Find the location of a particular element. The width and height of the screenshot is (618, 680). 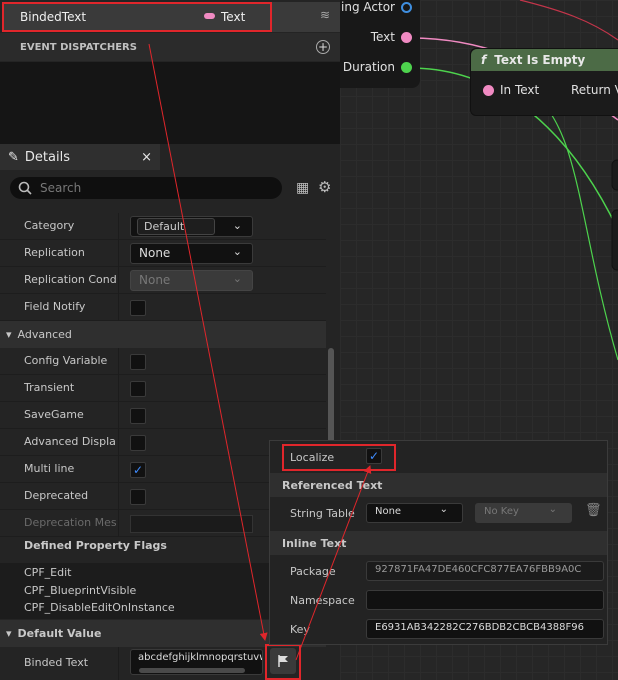

pin-label: Text is located at coordinates (382, 37).